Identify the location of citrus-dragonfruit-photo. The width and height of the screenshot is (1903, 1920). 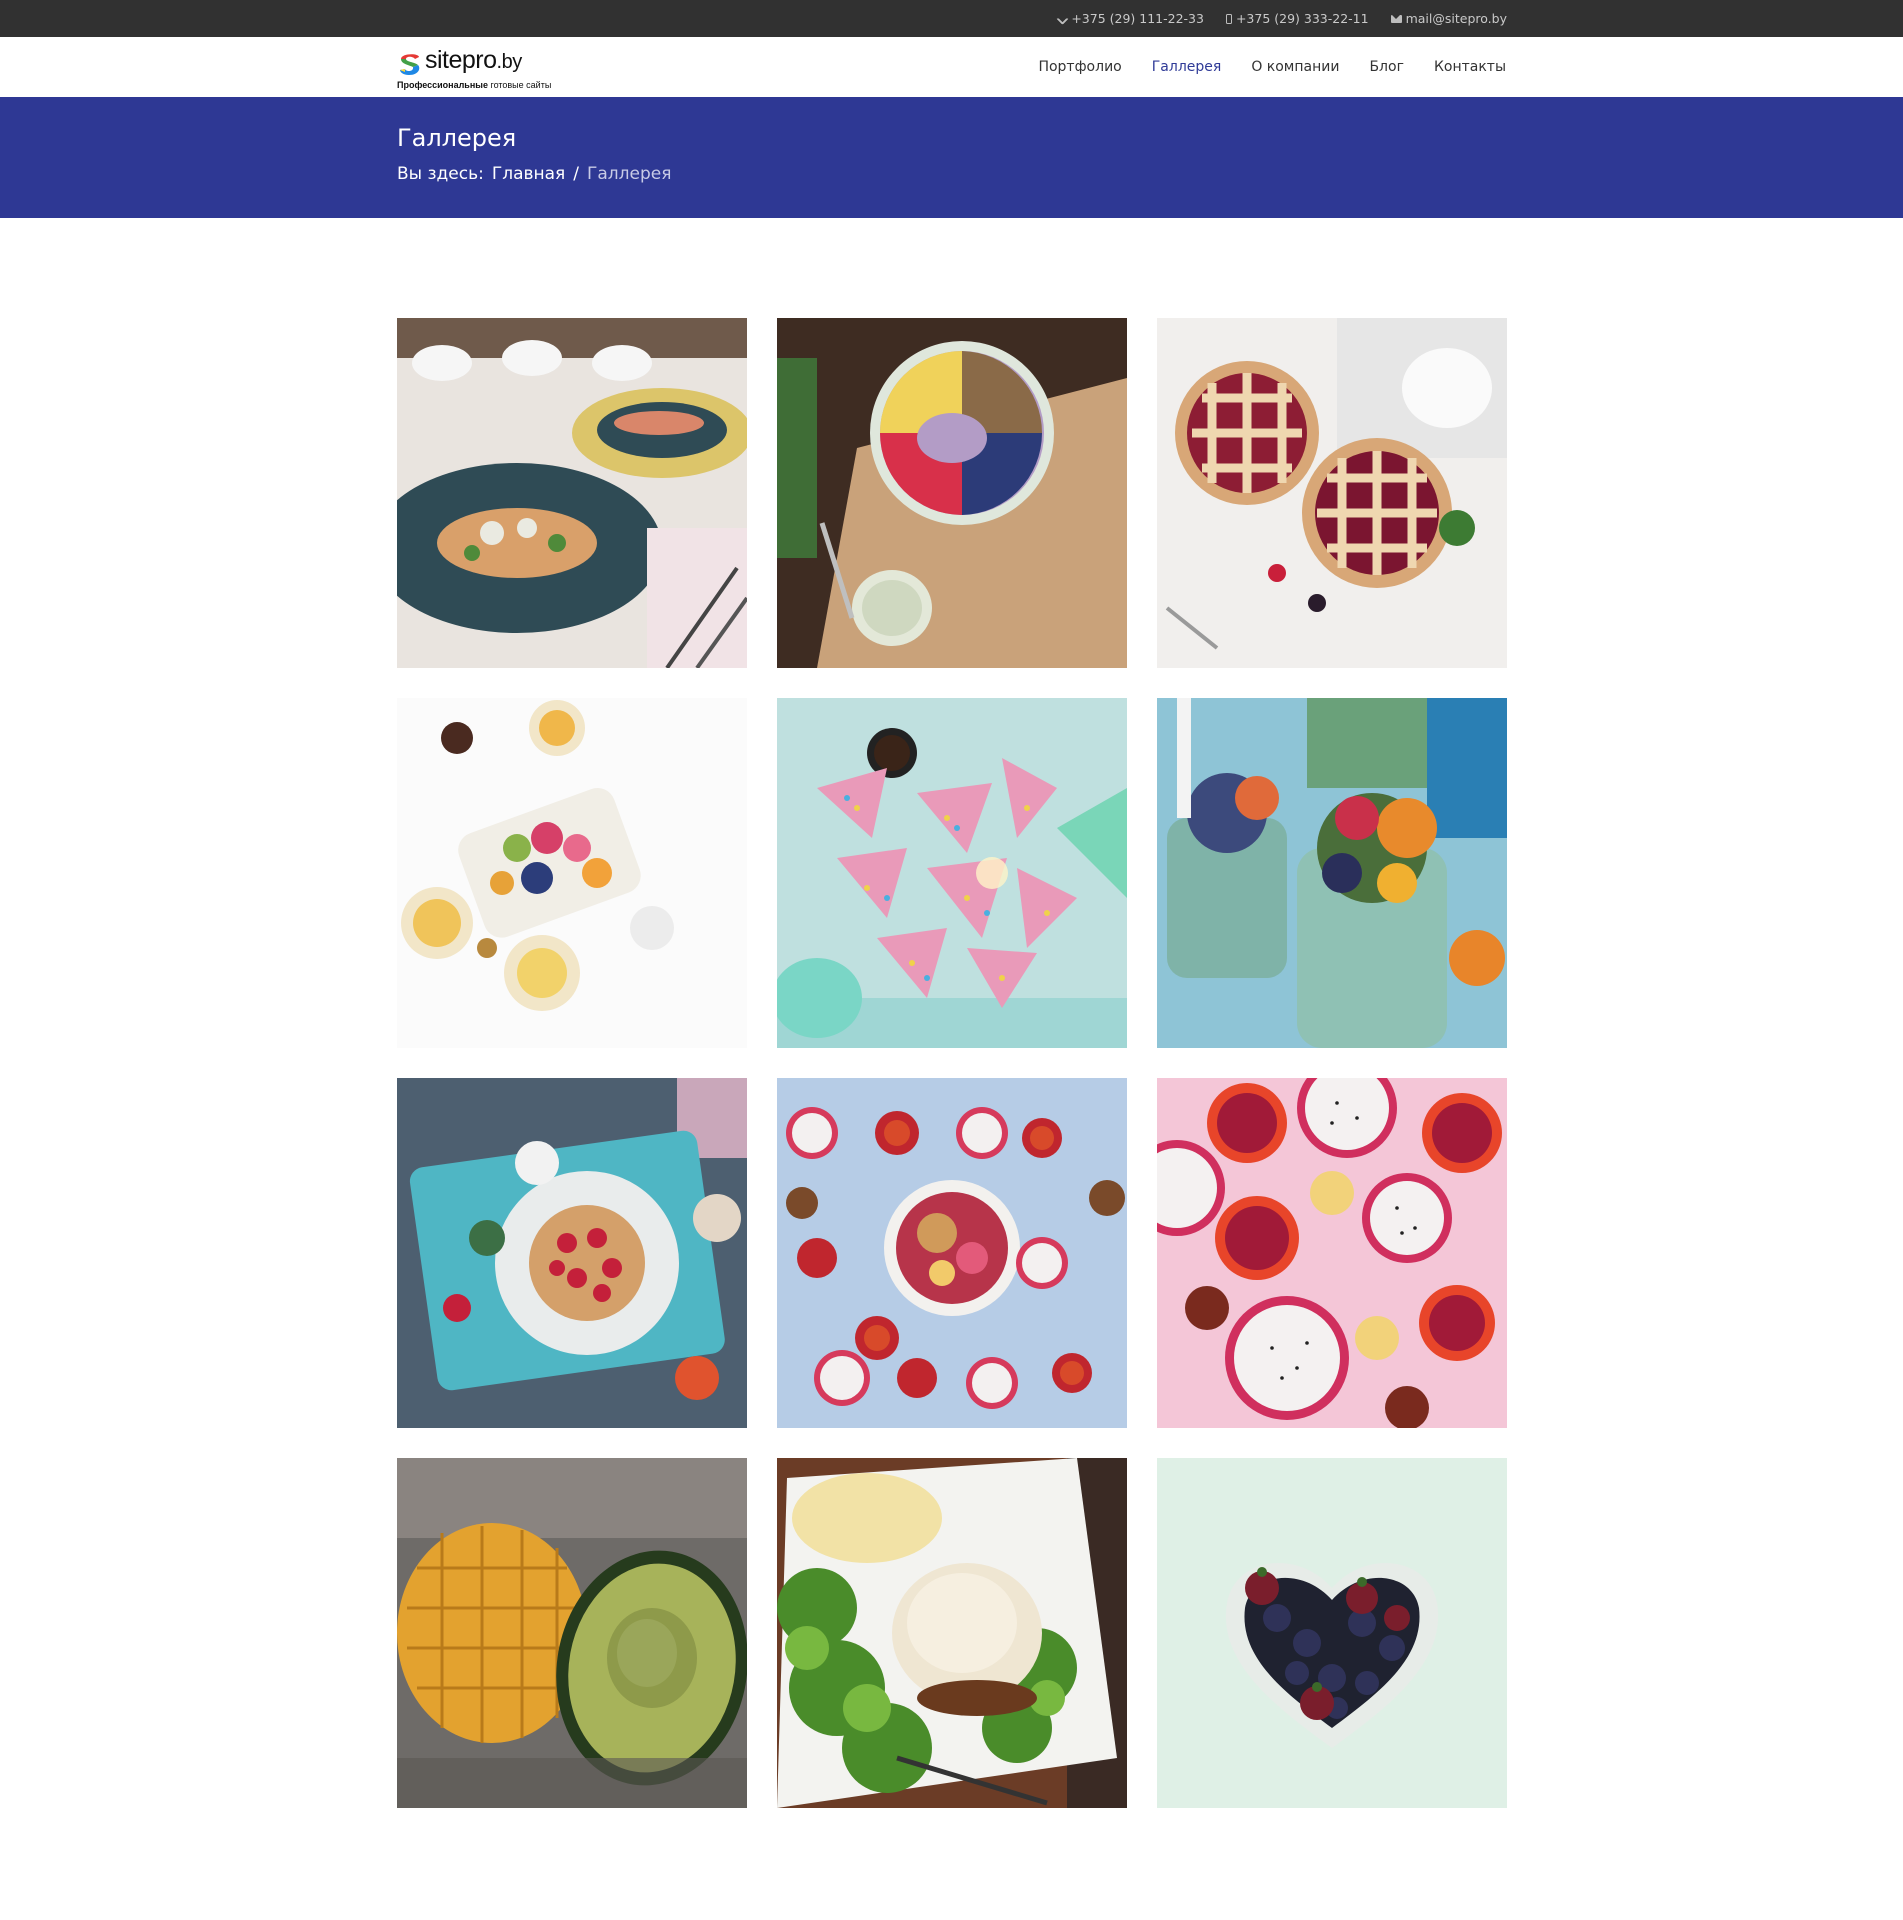
(1332, 1253).